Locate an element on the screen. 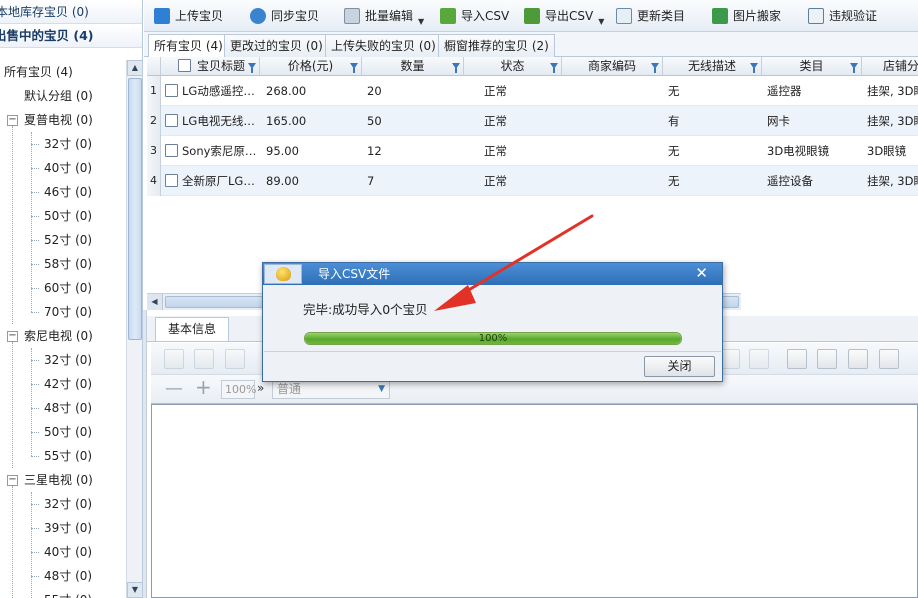 The height and width of the screenshot is (598, 918). violation-check-button: 违规验证 is located at coordinates (842, 16).